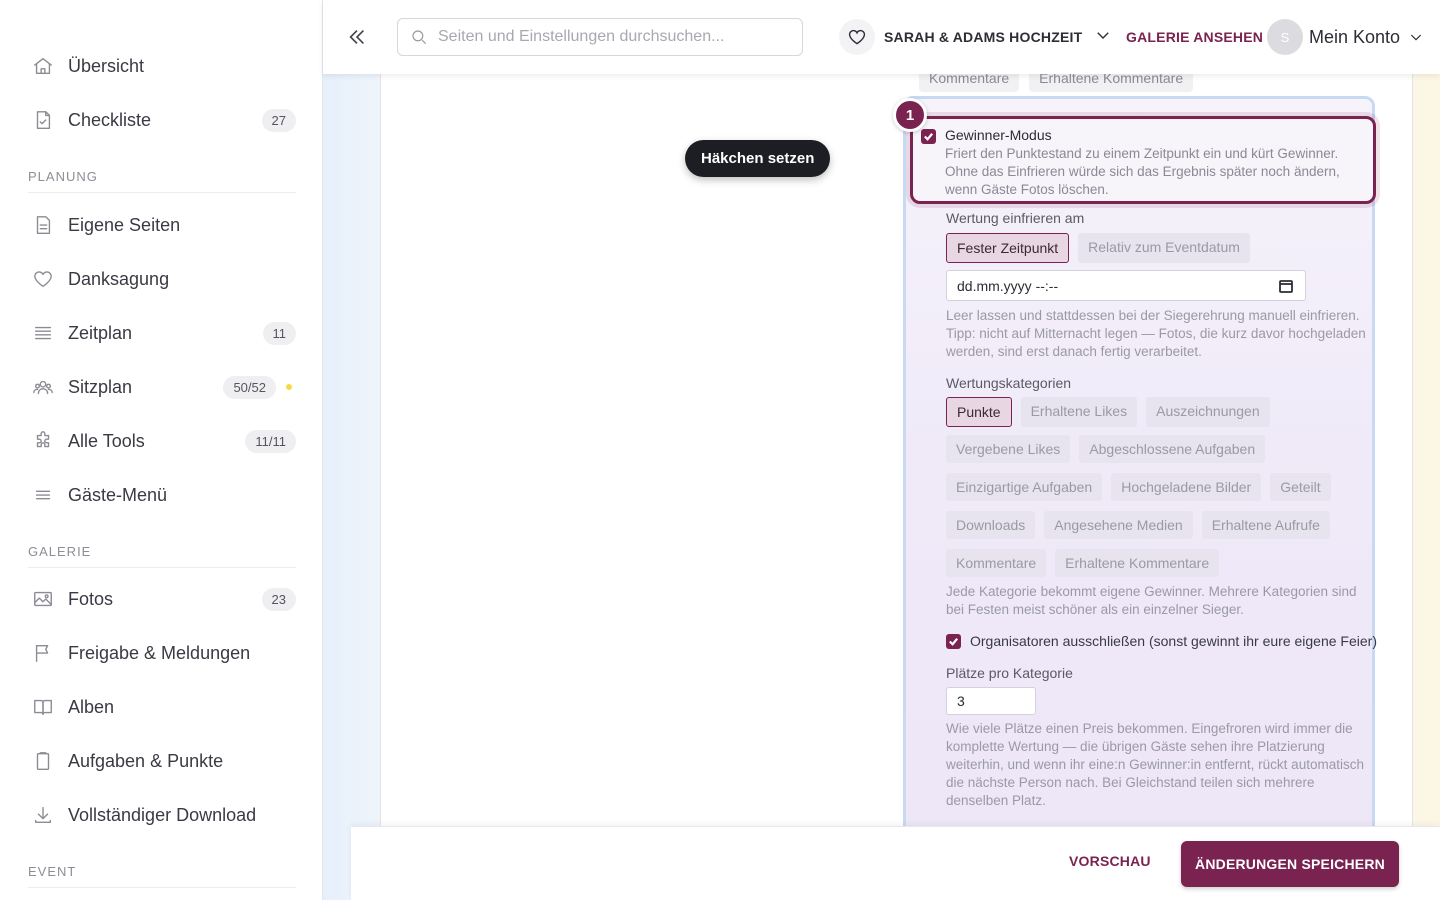  Describe the element at coordinates (975, 37) in the screenshot. I see `event-selector: SARAH & ADAMS HOCHZEIT` at that location.